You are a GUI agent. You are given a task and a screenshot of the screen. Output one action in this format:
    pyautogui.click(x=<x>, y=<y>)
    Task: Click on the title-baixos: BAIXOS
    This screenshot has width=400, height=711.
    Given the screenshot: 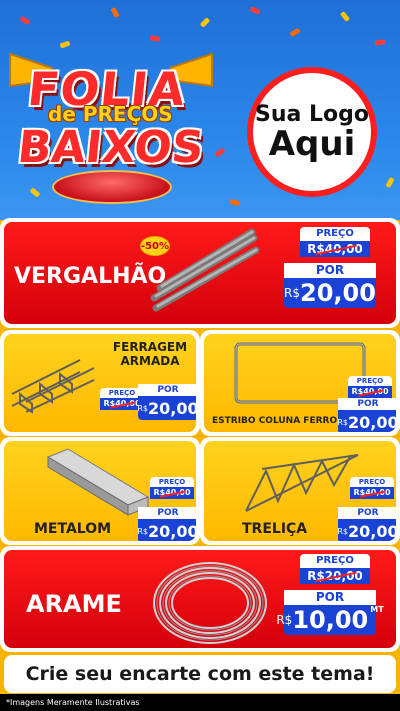 What is the action you would take?
    pyautogui.click(x=111, y=147)
    